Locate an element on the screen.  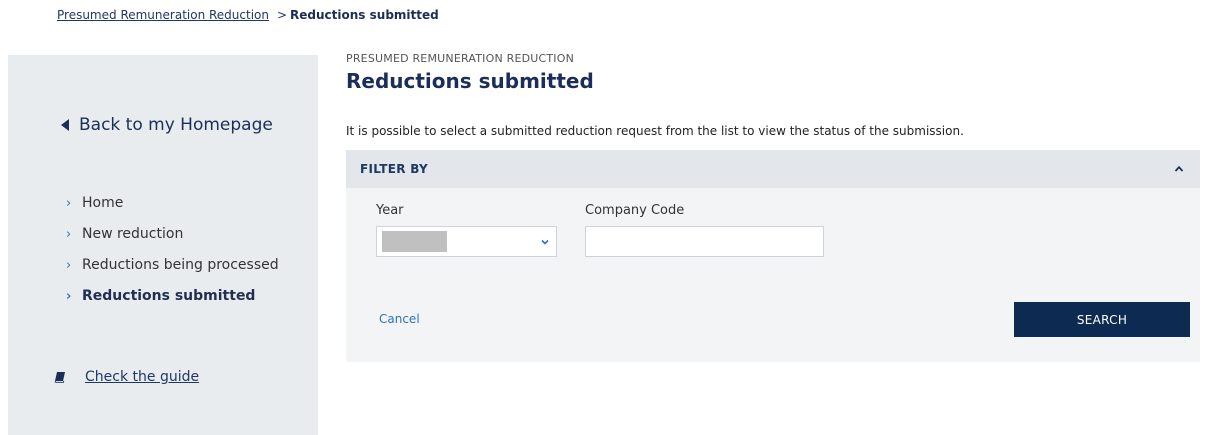
year-select-value is located at coordinates (414, 241).